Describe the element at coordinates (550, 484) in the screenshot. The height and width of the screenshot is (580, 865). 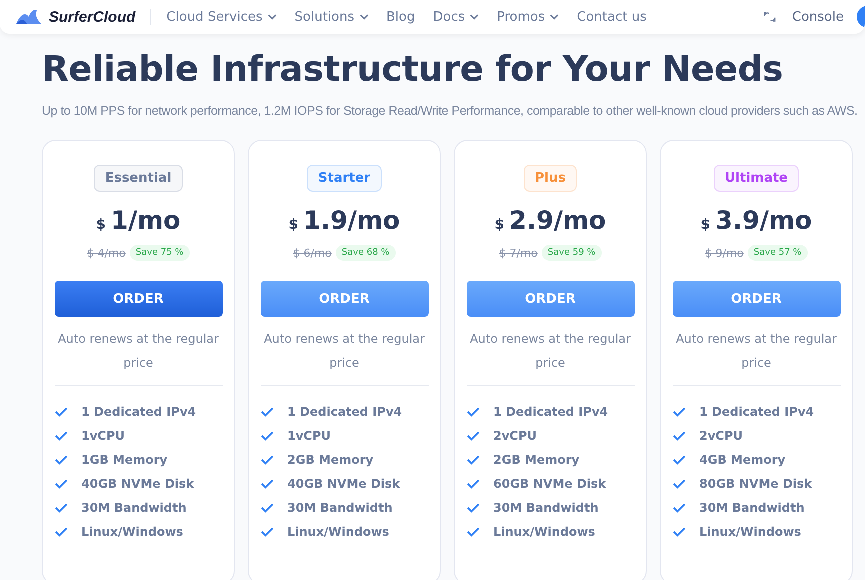
I see `feature-text: 60GB NVMe Disk` at that location.